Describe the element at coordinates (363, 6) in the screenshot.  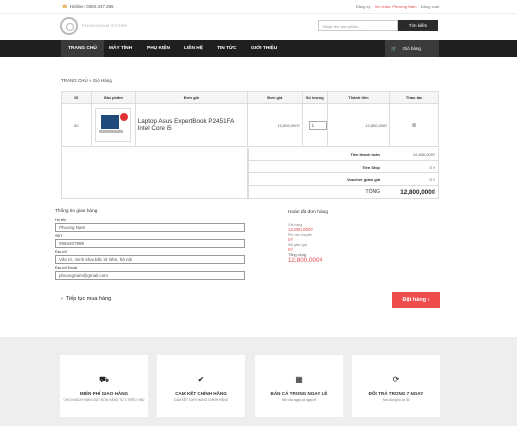
I see `register-link: Đăng ký` at that location.